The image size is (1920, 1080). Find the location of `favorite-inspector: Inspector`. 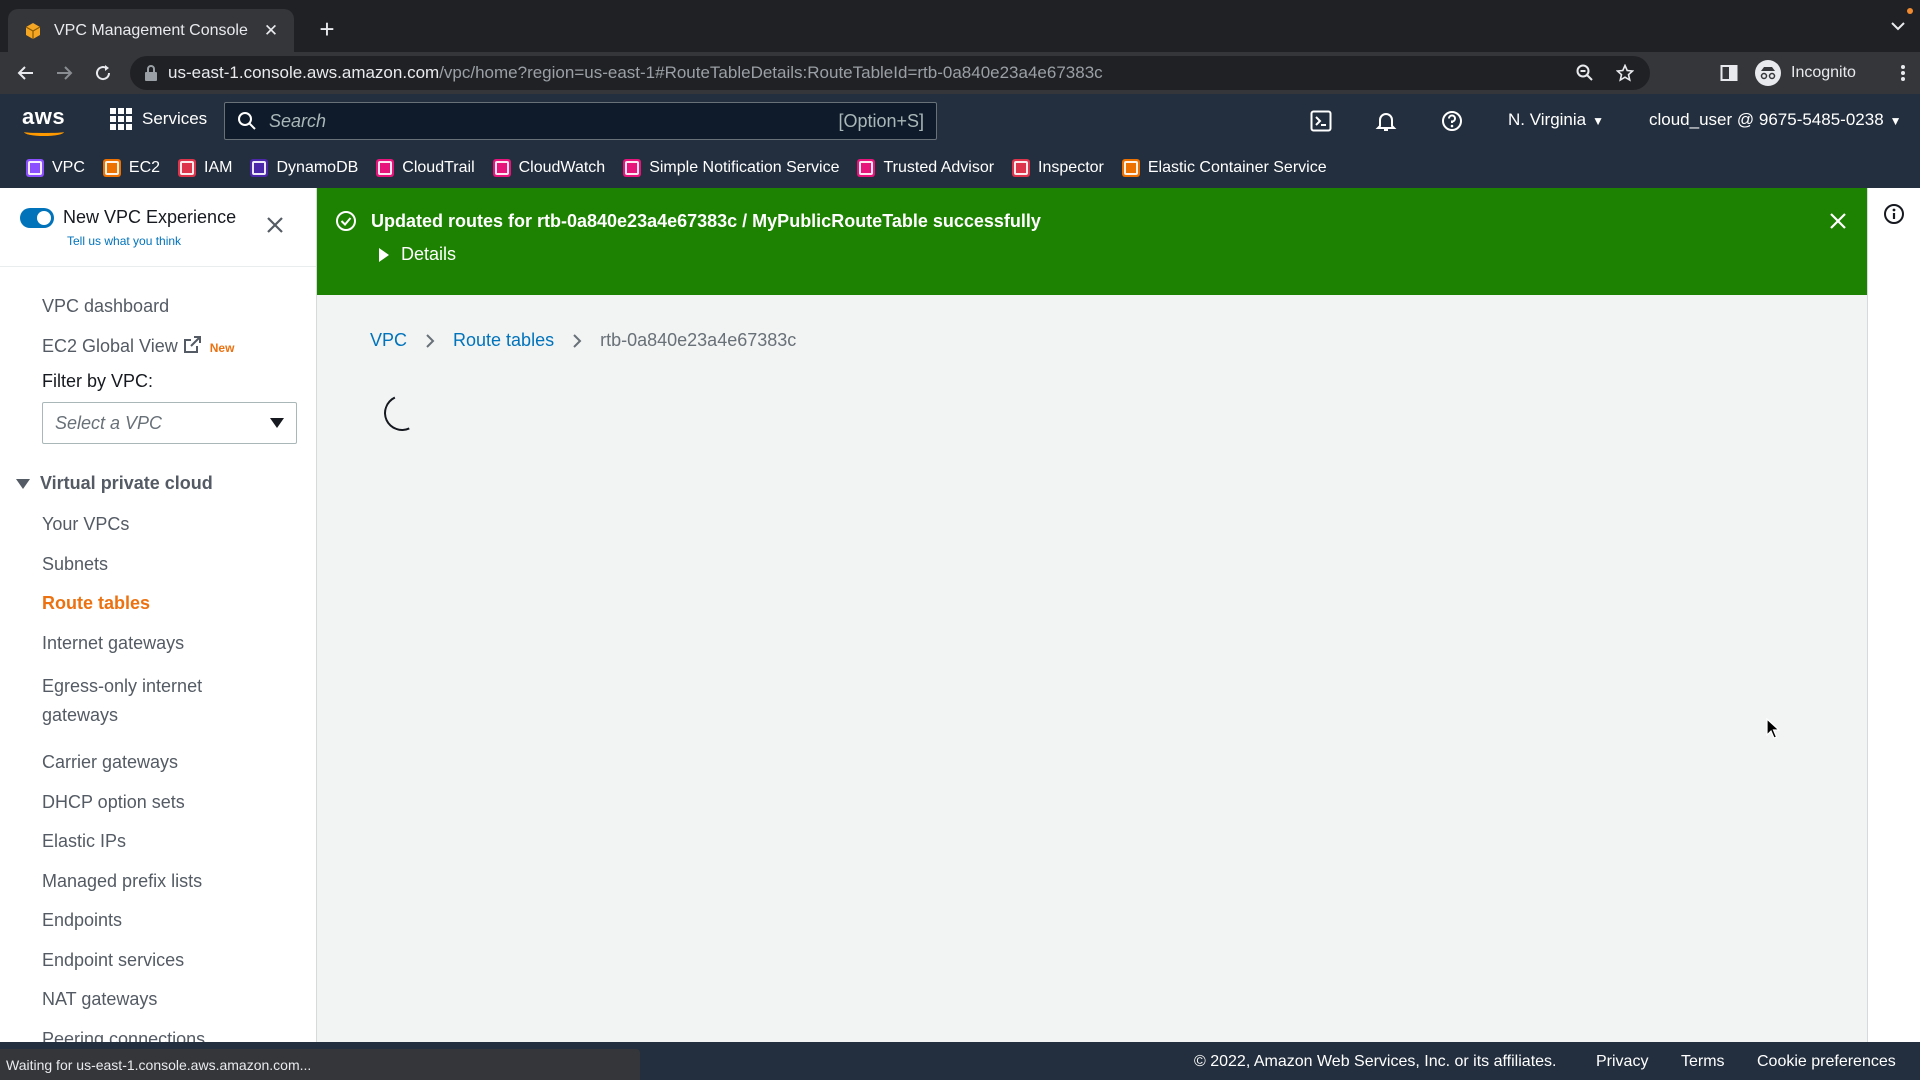

favorite-inspector: Inspector is located at coordinates (1058, 168).